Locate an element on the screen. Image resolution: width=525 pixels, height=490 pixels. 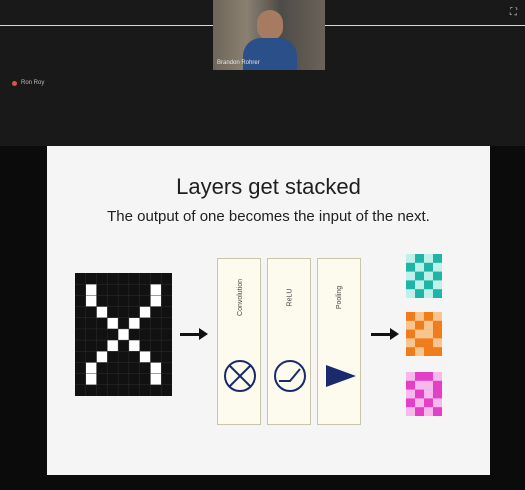
speaker-head is located at coordinates (270, 25).